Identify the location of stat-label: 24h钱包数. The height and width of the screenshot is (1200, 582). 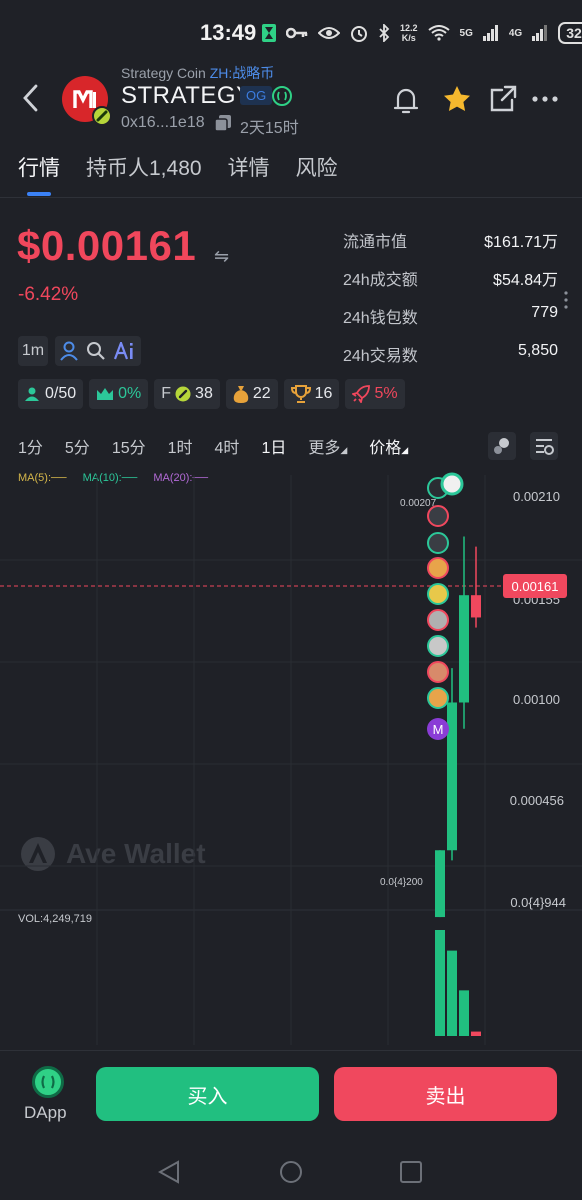
(380, 318).